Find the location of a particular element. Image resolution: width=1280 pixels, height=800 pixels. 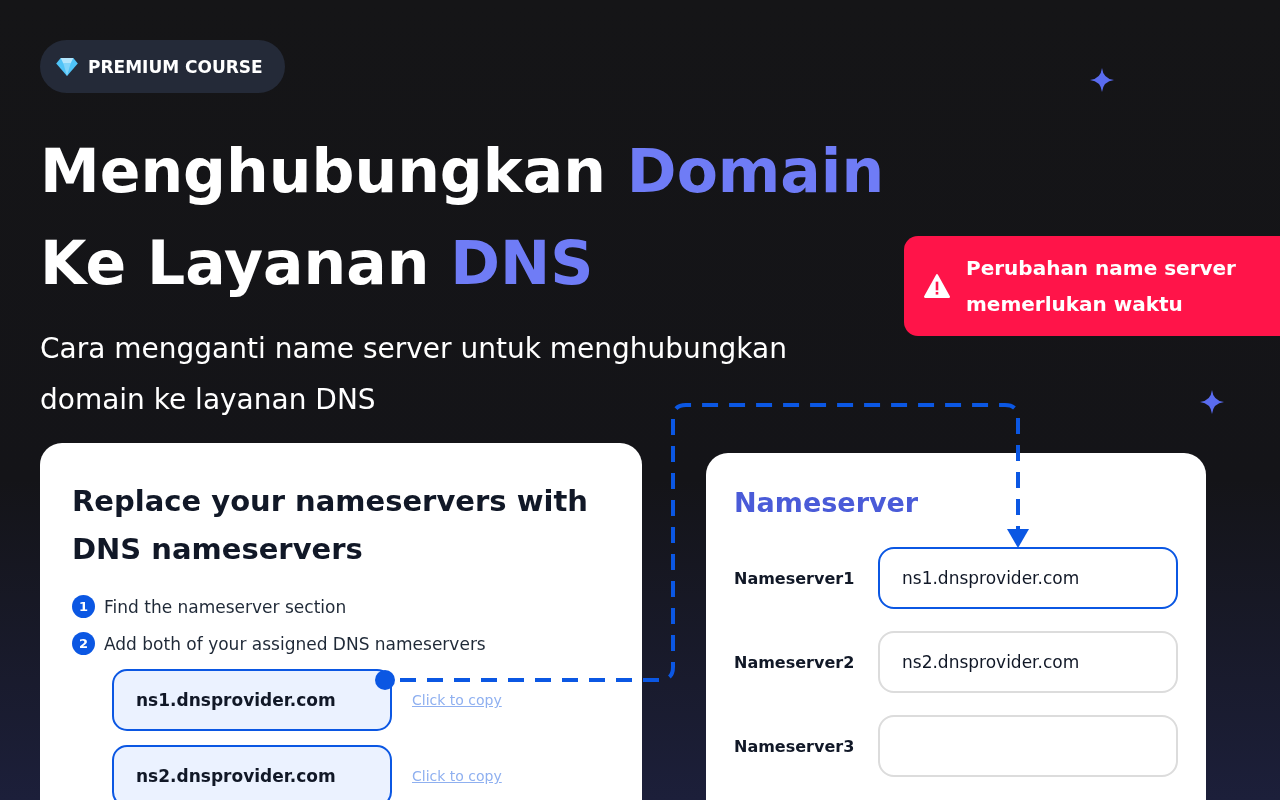

warning-icon is located at coordinates (937, 286).